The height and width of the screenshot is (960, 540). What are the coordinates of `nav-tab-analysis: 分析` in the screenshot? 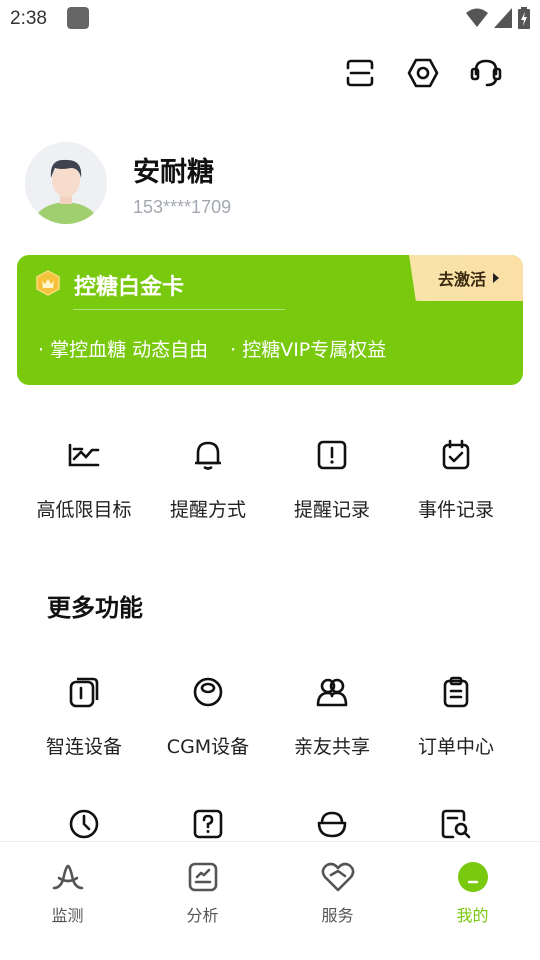 It's located at (202, 901).